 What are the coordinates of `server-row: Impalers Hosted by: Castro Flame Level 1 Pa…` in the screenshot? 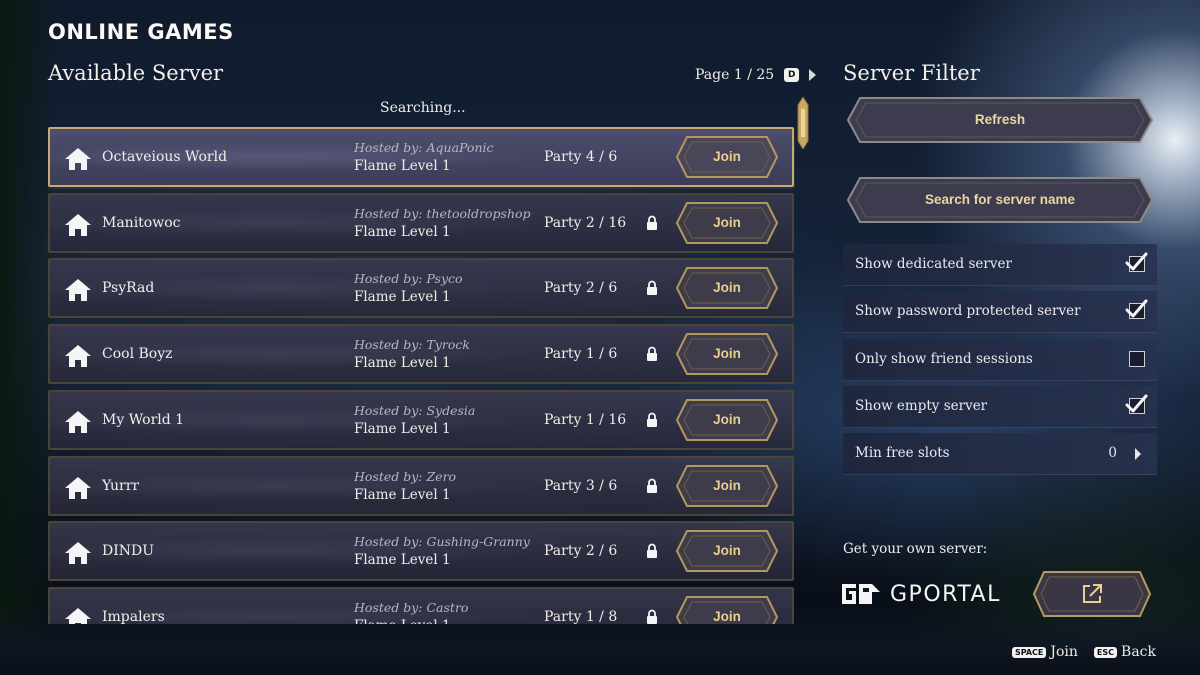 It's located at (421, 605).